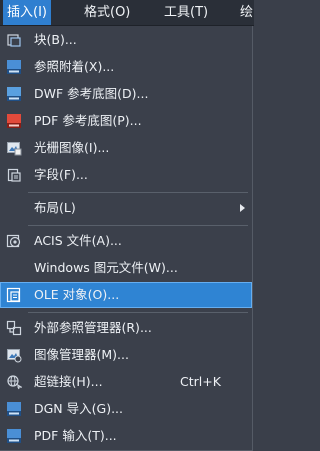 Image resolution: width=320 pixels, height=451 pixels. What do you see at coordinates (14, 121) in the screenshot?
I see `pdf-underlay-icon` at bounding box center [14, 121].